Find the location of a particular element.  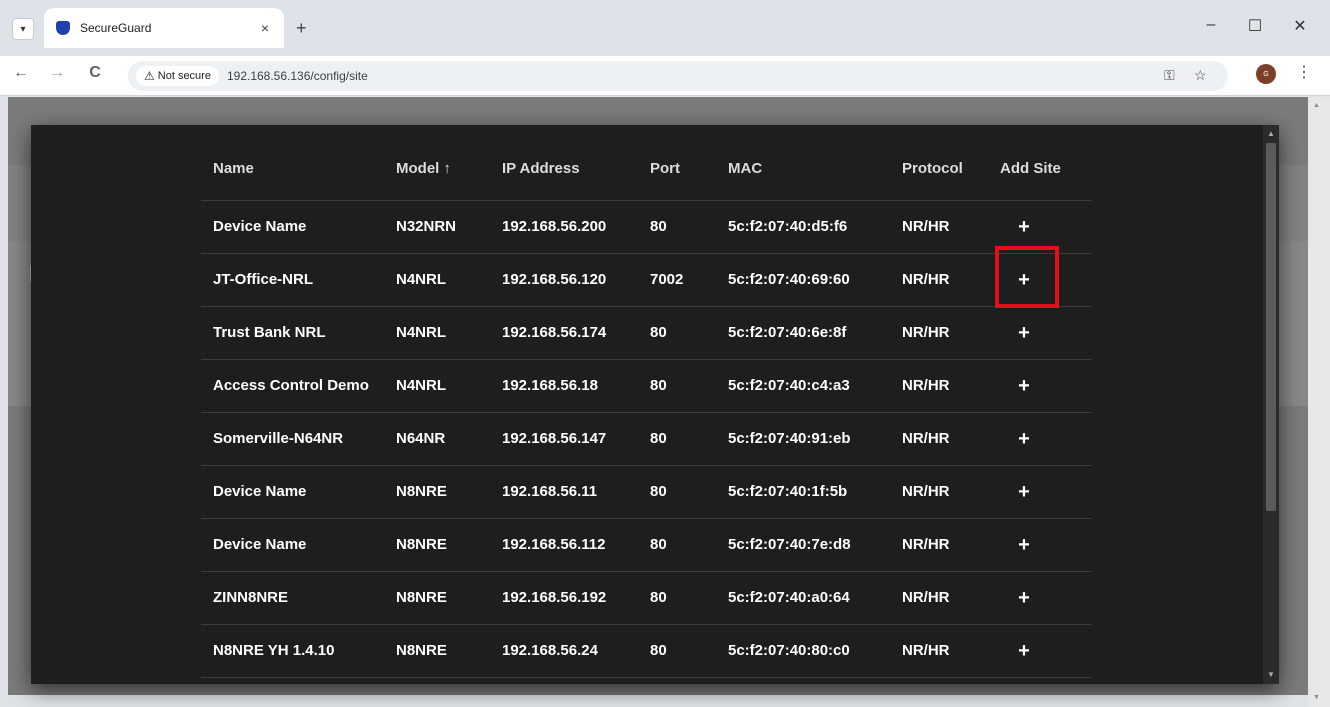

cell-mac: 5c:f2:07:40:91:eb is located at coordinates (803, 439).